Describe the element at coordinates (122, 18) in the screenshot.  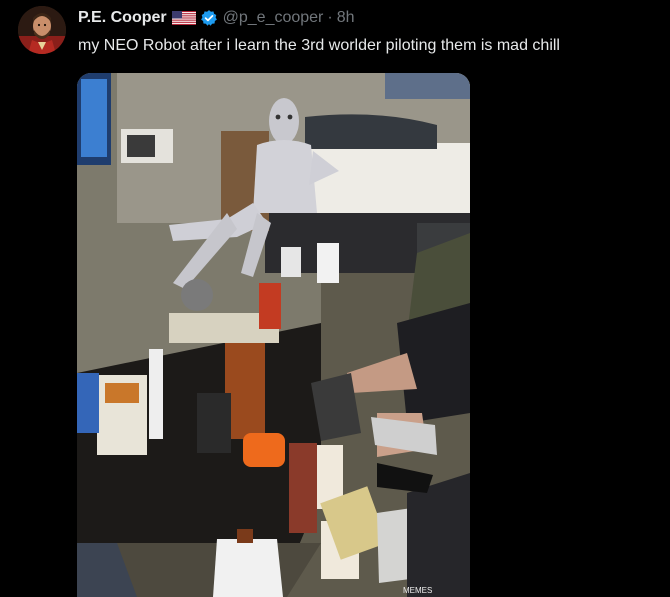
I see `display-name: P.E. Cooper` at that location.